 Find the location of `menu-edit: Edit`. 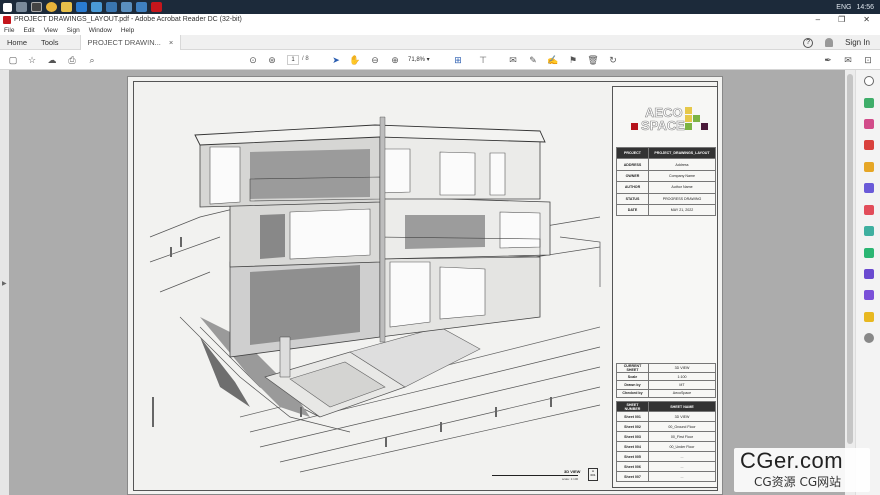

menu-edit: Edit is located at coordinates (28, 30).